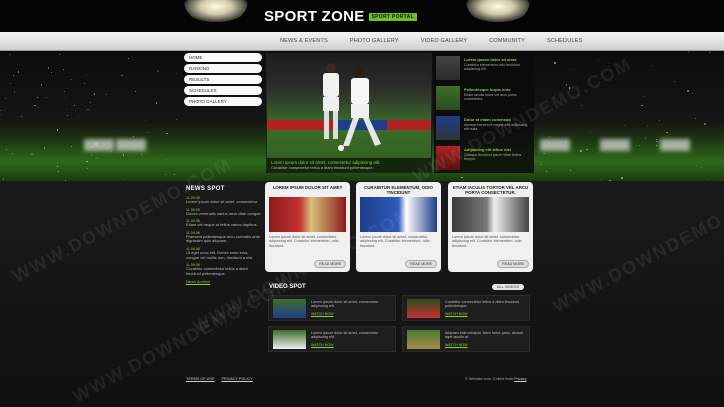 This screenshot has height=407, width=724. I want to click on all-videos-button: ALL VIDEOS, so click(507, 287).